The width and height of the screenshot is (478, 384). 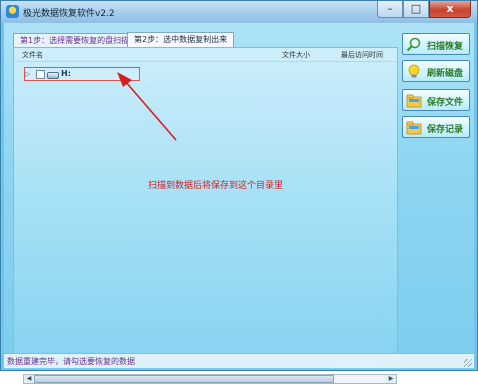 What do you see at coordinates (147, 106) in the screenshot?
I see `annotation-arrow-icon` at bounding box center [147, 106].